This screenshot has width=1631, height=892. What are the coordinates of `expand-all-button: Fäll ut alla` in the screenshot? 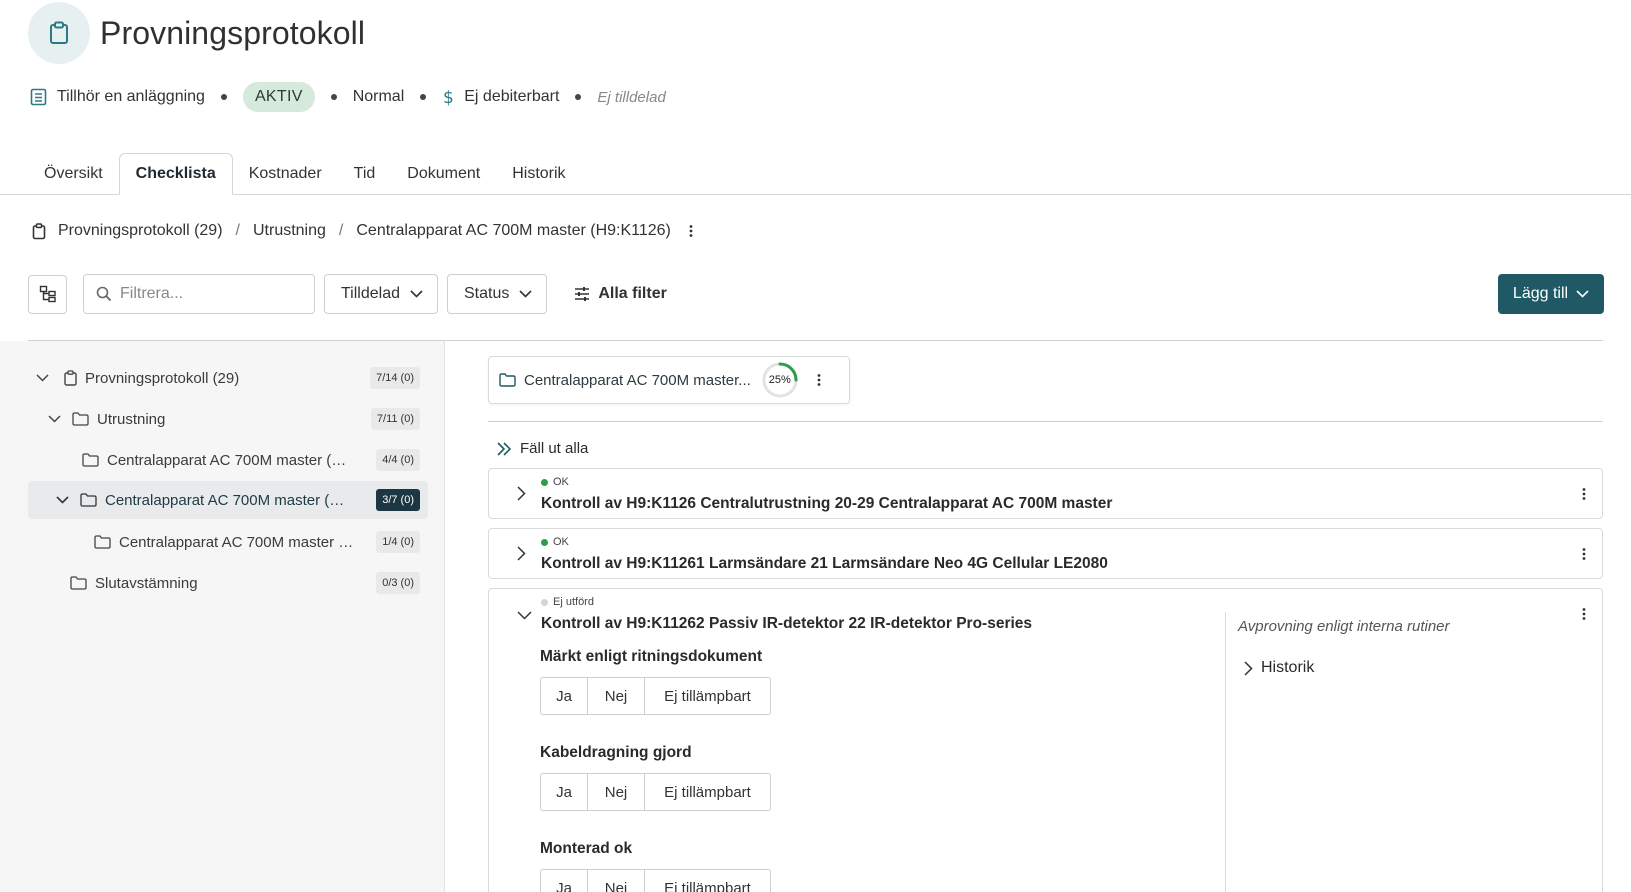 It's located at (542, 448).